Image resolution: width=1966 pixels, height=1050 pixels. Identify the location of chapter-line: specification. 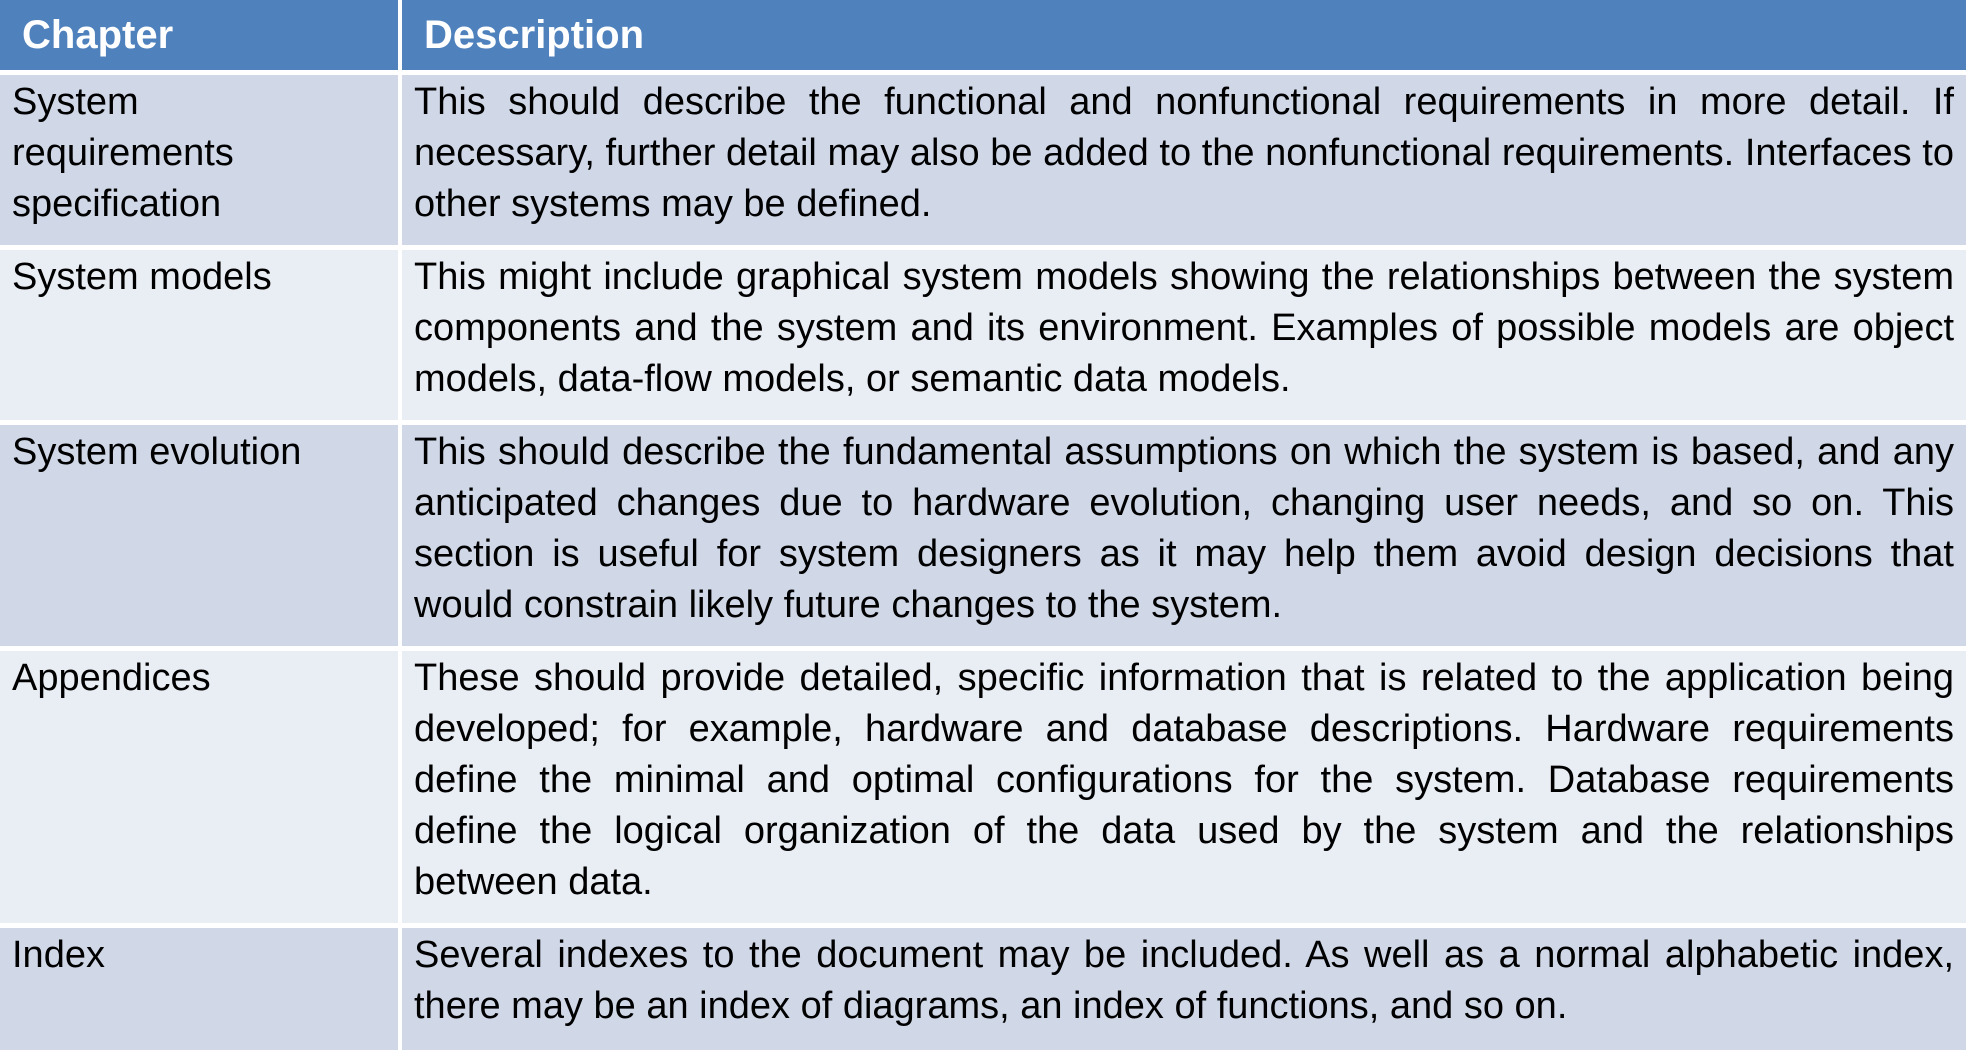
(117, 204).